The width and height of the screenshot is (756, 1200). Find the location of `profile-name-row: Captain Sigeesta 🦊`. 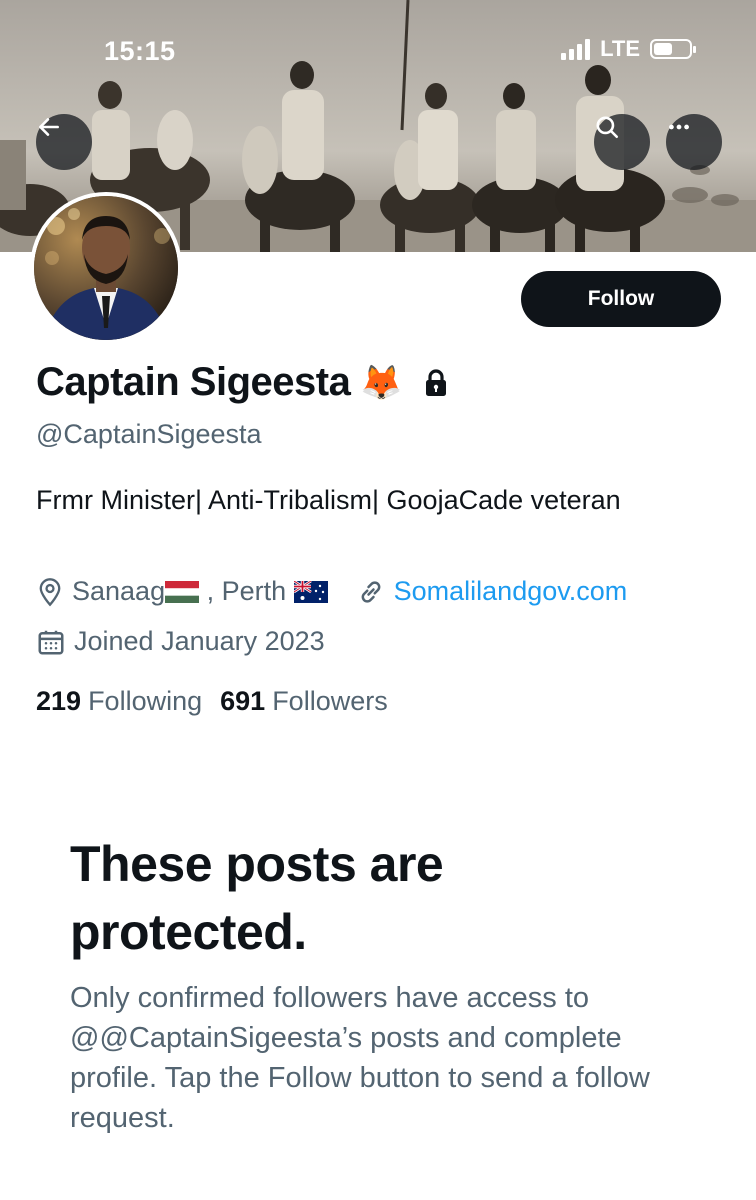

profile-name-row: Captain Sigeesta 🦊 is located at coordinates (242, 382).